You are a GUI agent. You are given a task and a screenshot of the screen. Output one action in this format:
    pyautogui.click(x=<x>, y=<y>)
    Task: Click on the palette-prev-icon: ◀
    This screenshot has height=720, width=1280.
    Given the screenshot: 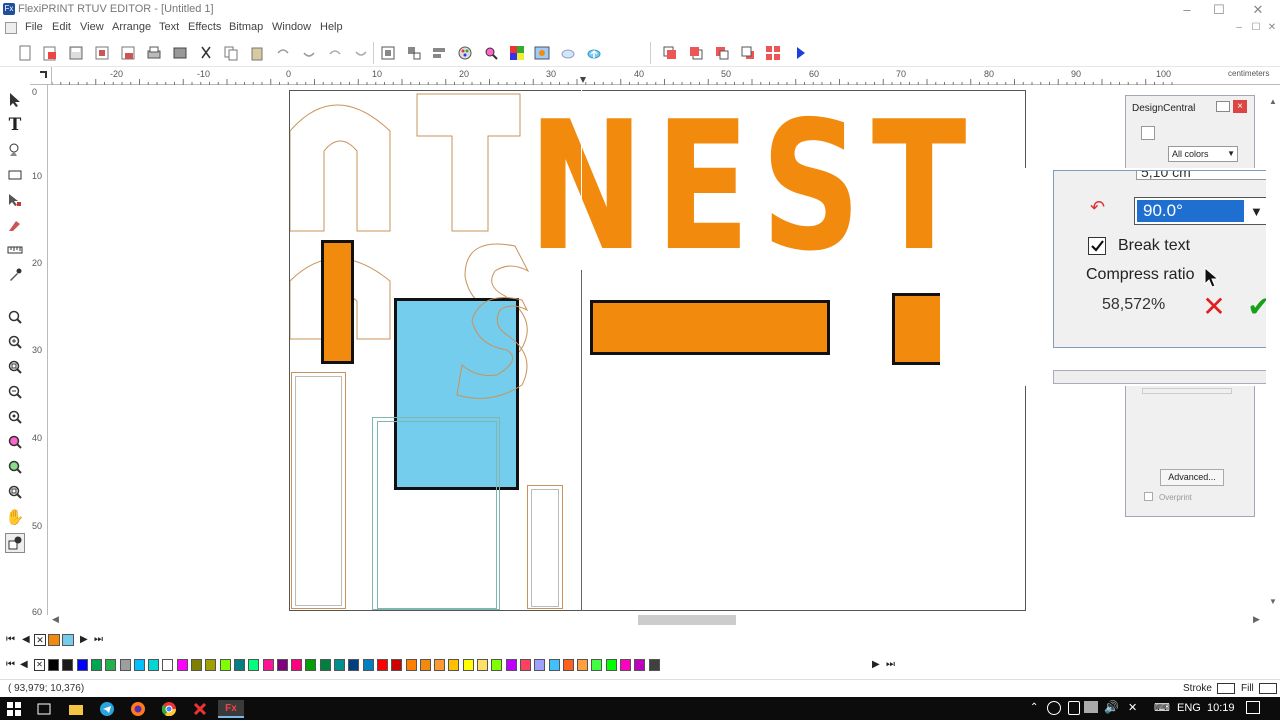 What is the action you would take?
    pyautogui.click(x=24, y=664)
    